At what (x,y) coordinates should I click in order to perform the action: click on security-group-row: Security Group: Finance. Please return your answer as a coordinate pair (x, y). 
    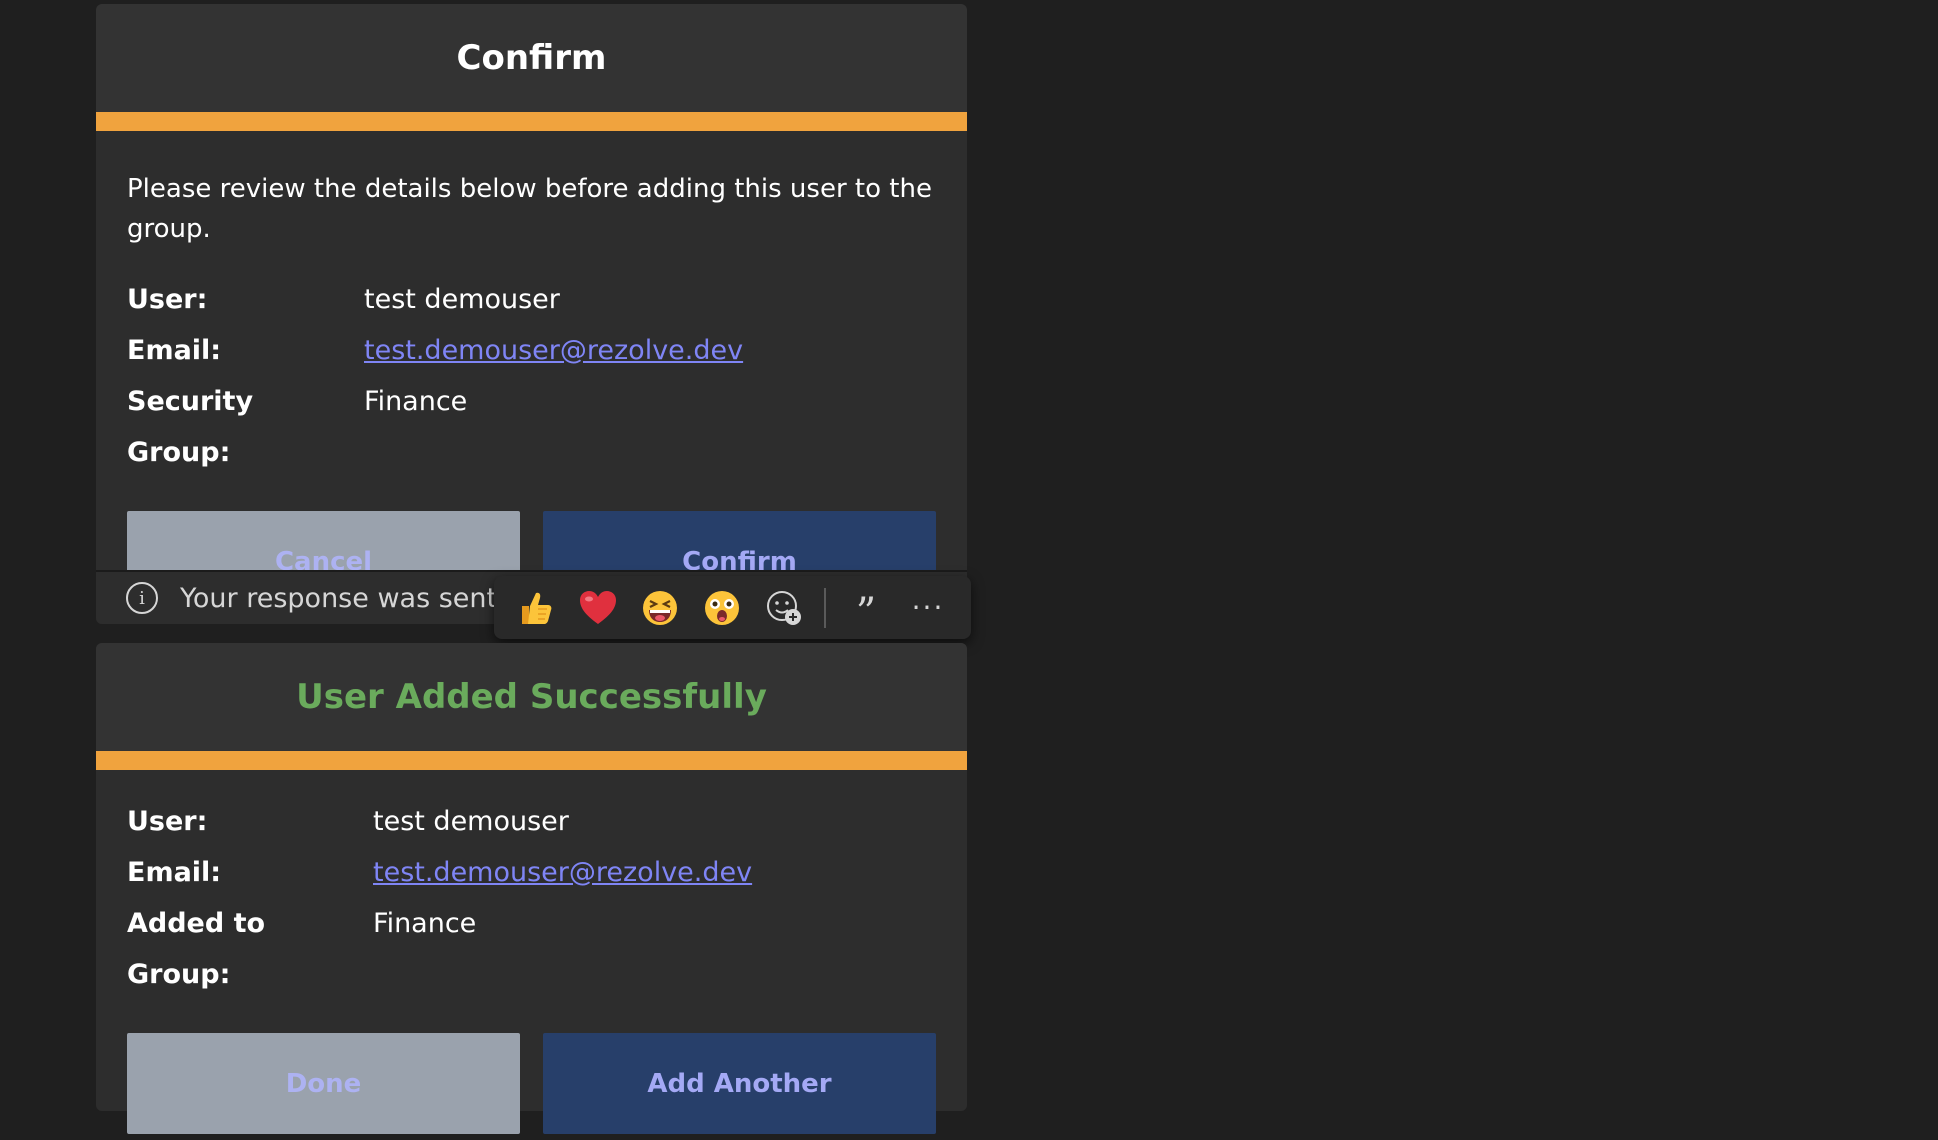
    Looking at the image, I should click on (531, 427).